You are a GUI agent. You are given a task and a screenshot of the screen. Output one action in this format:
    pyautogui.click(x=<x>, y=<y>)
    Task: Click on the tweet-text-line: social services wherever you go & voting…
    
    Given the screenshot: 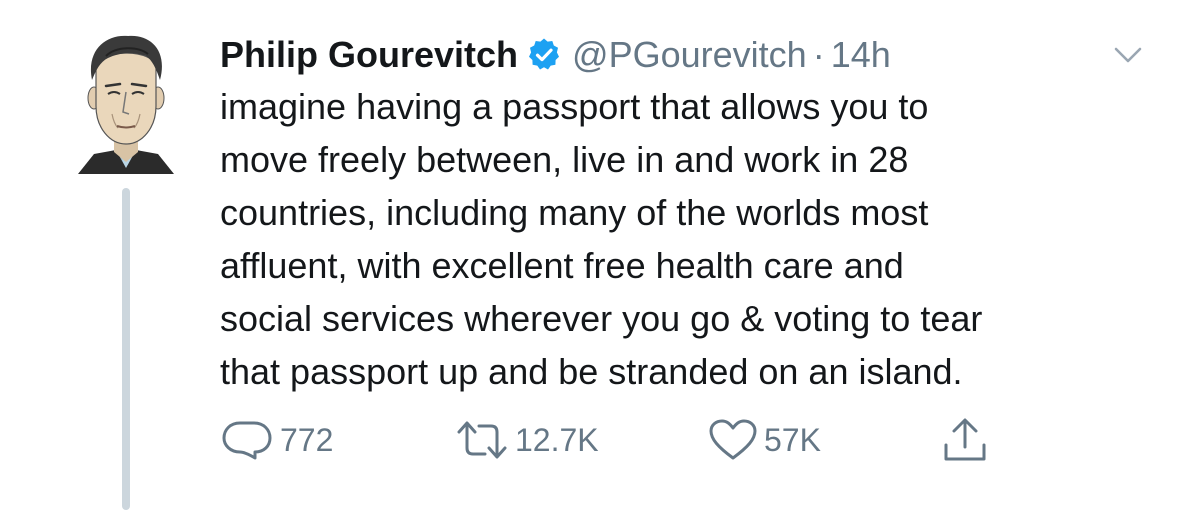 What is the action you would take?
    pyautogui.click(x=601, y=318)
    